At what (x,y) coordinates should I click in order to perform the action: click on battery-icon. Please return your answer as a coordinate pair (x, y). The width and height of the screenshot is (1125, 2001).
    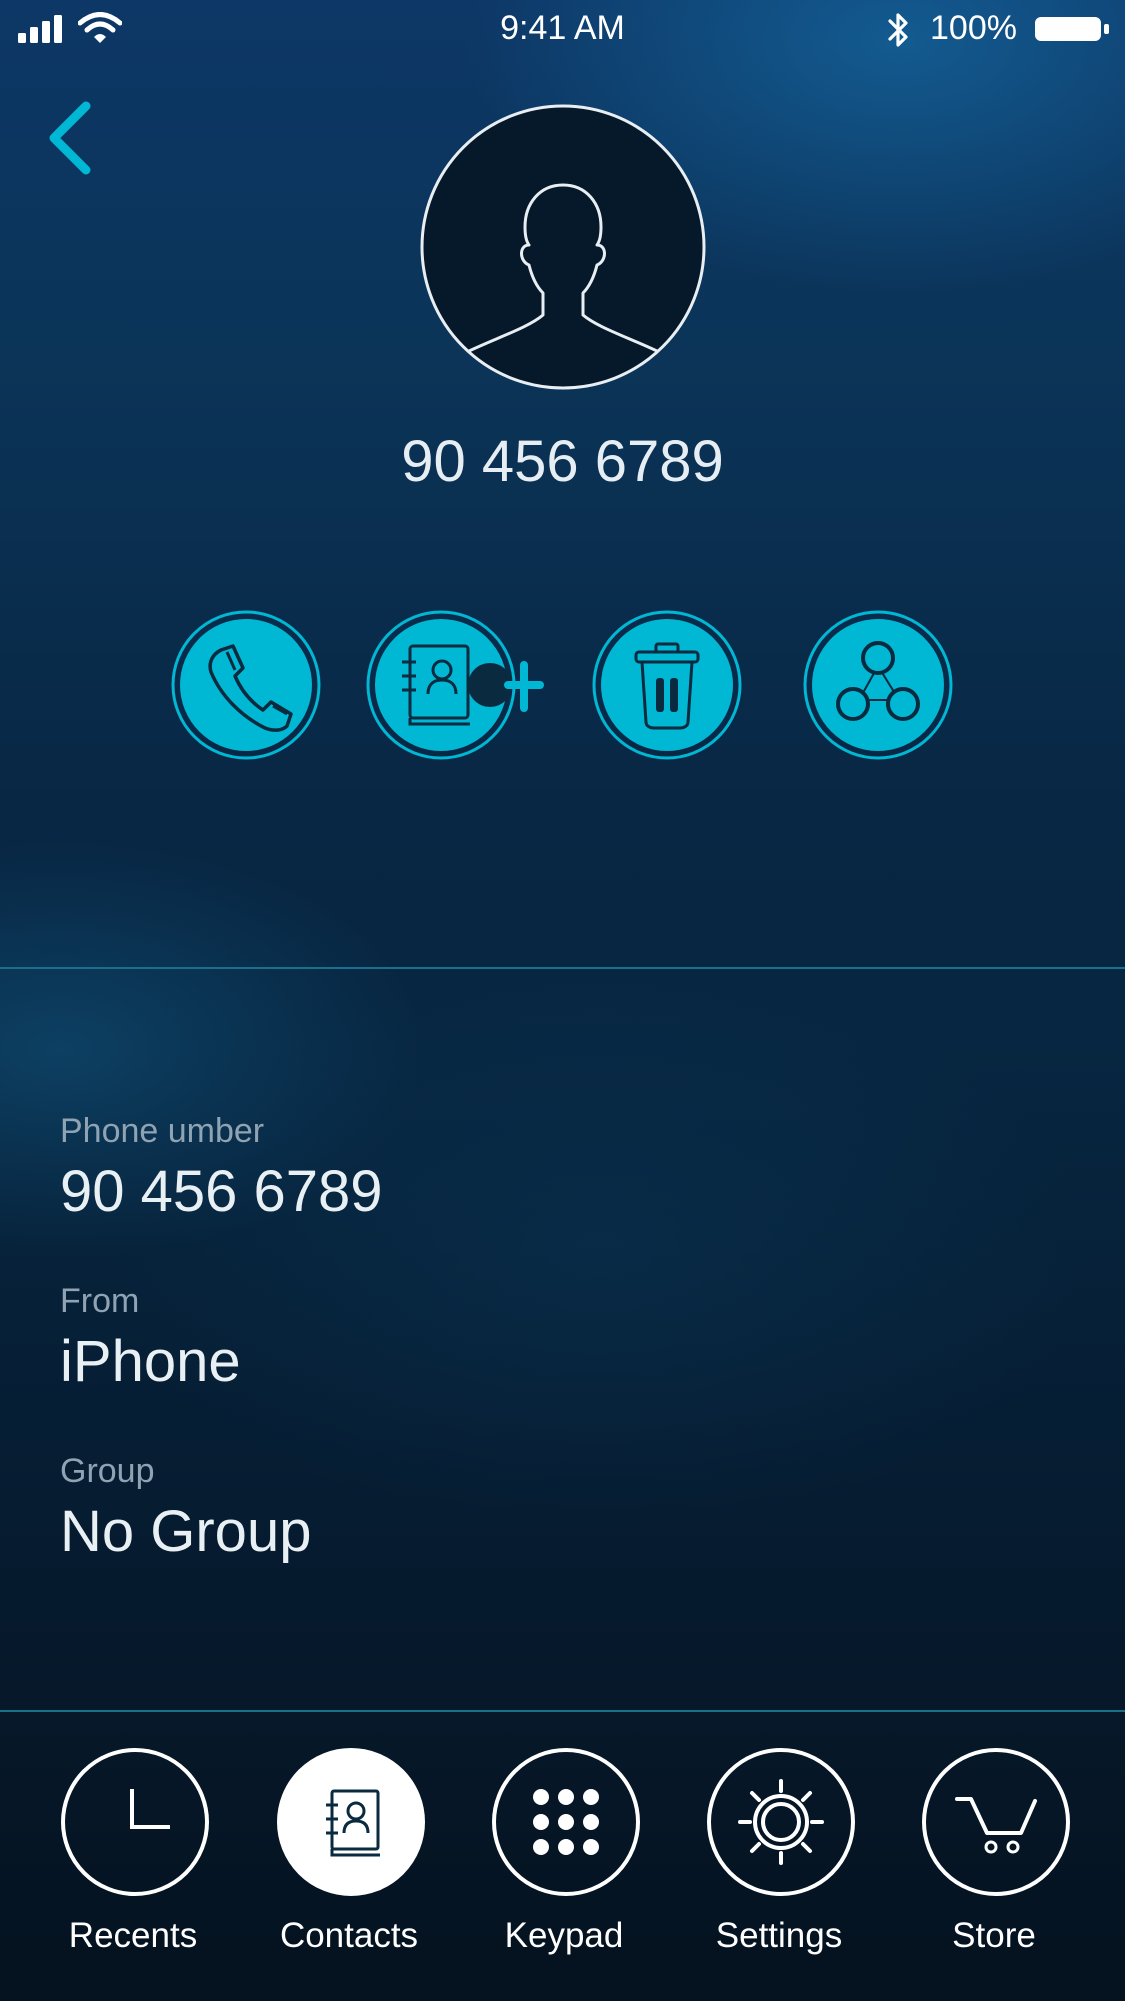
    Looking at the image, I should click on (1072, 29).